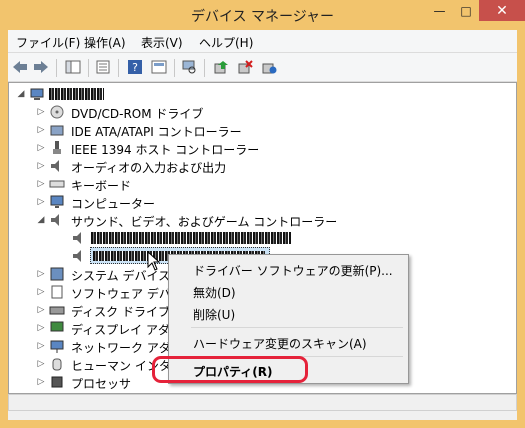  Describe the element at coordinates (101, 186) in the screenshot. I see `tree-item-label: キーボード` at that location.